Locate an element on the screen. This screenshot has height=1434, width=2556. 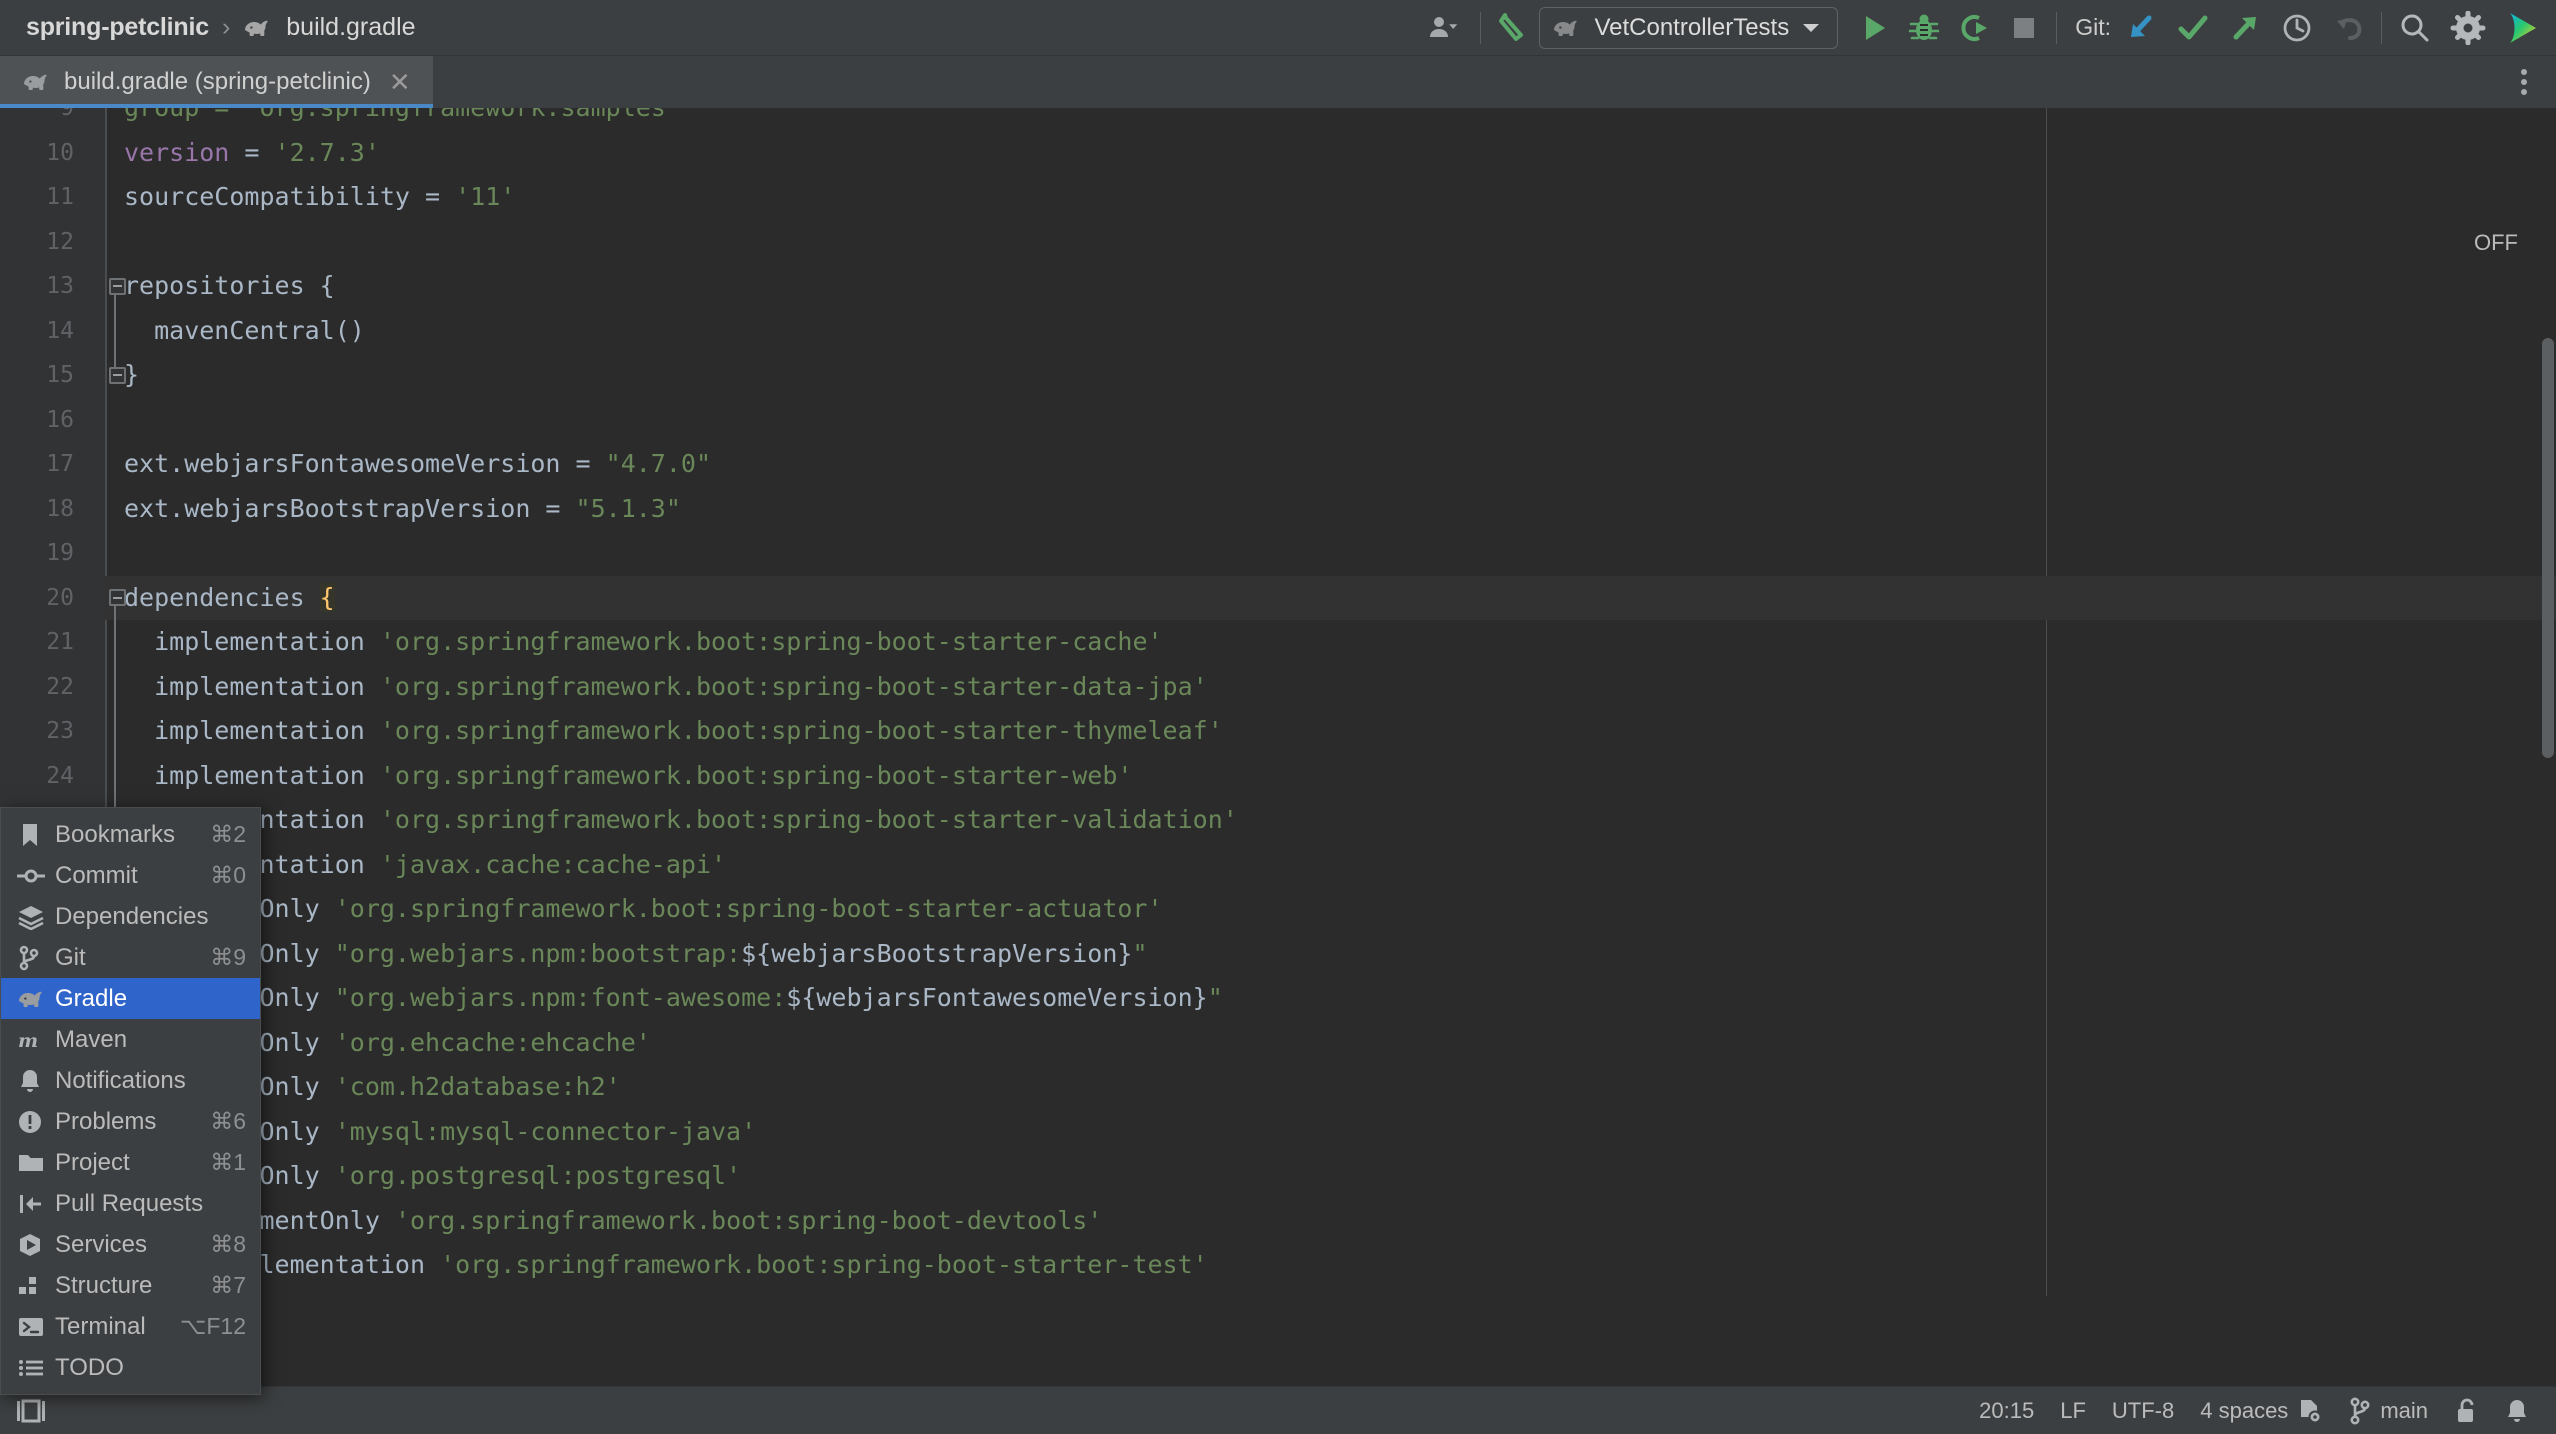
menu-item-label: Services is located at coordinates (101, 1244).